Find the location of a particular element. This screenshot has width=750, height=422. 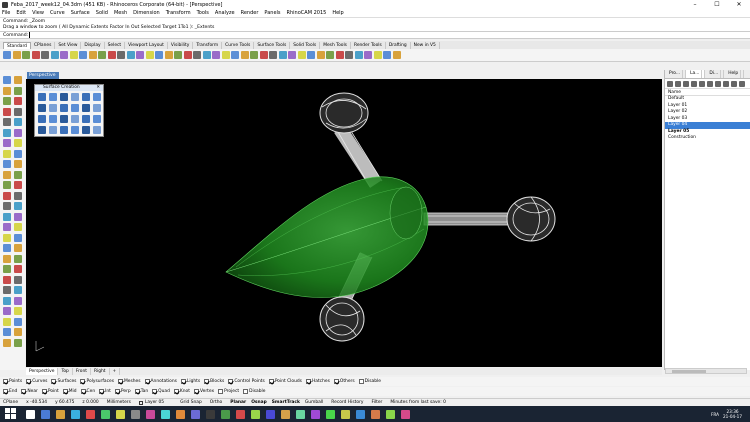

osnap-pane: Osnap is located at coordinates (259, 402).